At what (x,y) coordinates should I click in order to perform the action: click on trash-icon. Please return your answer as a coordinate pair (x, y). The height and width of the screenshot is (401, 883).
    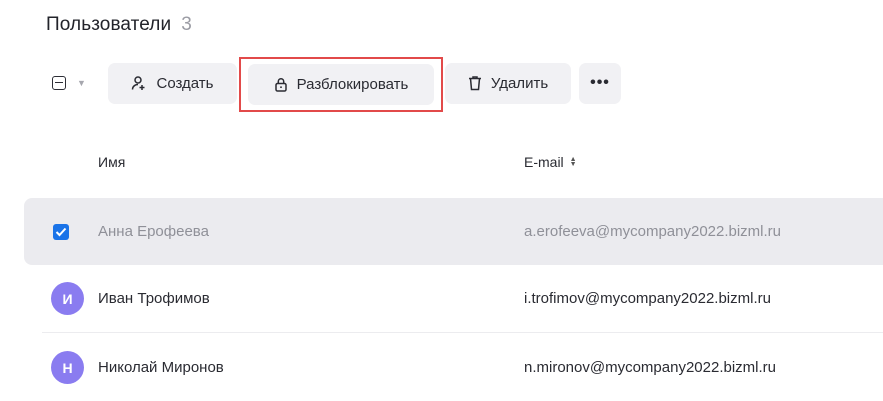
    Looking at the image, I should click on (475, 83).